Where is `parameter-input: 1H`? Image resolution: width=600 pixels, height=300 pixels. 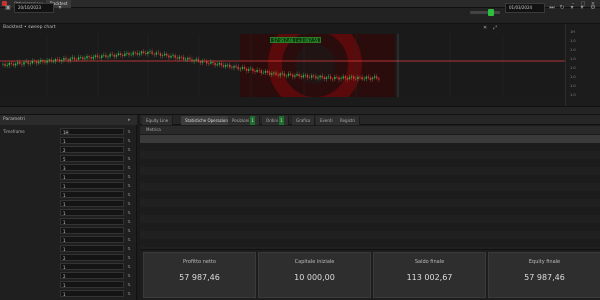
parameter-input: 1H is located at coordinates (92, 131).